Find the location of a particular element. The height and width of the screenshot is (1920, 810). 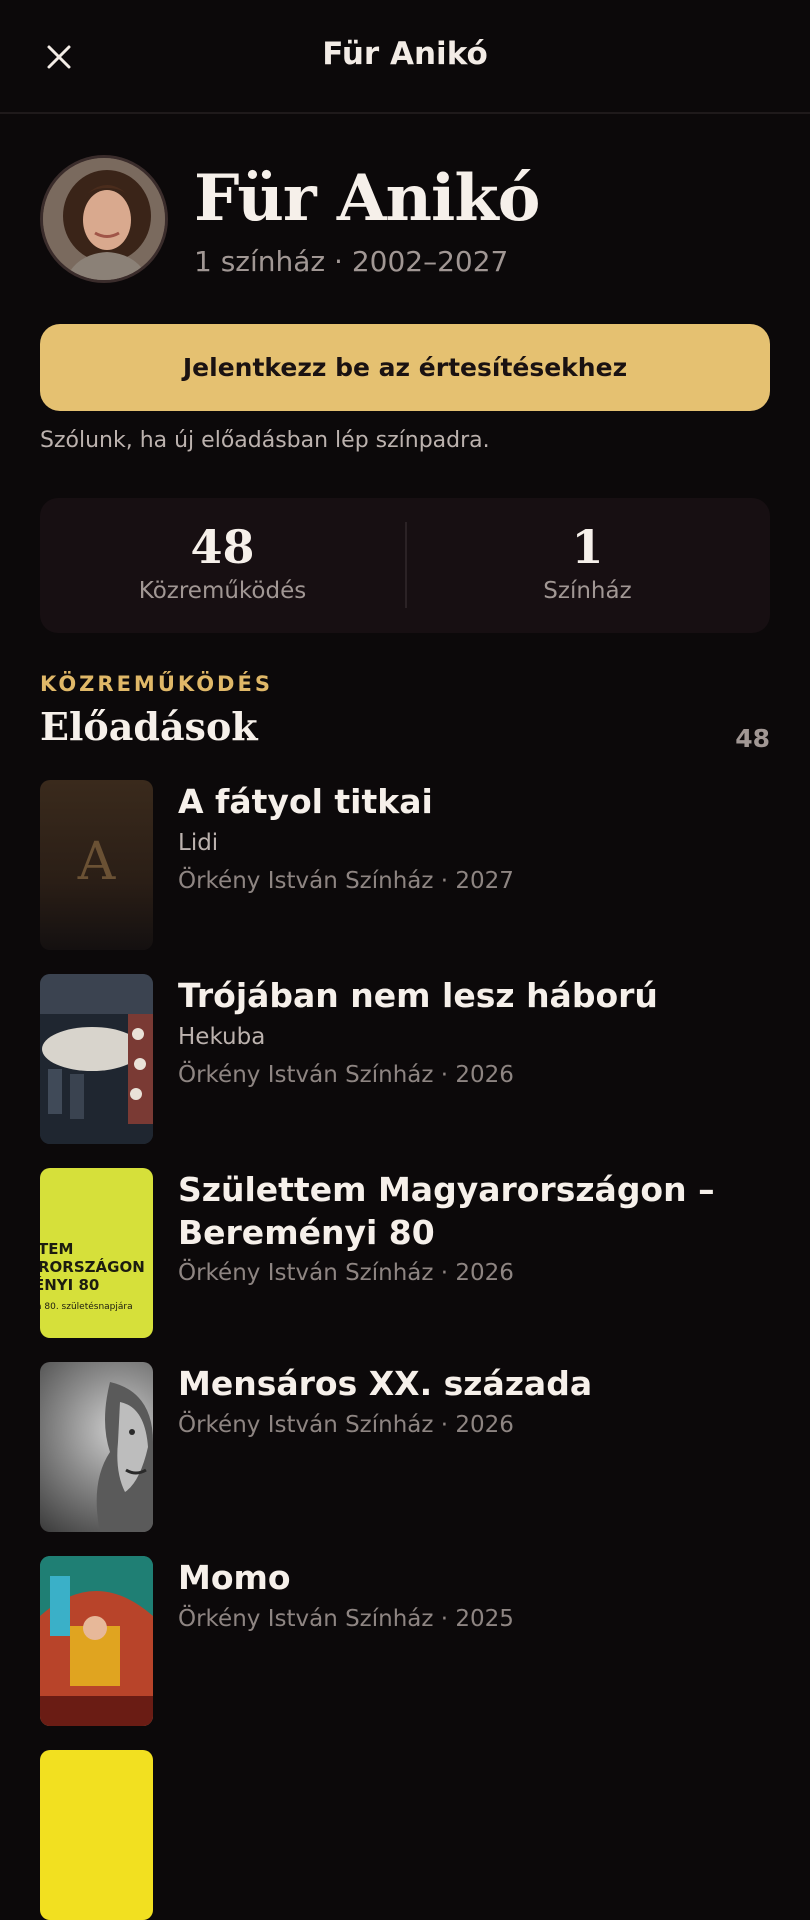

section-count: 48 is located at coordinates (752, 738).